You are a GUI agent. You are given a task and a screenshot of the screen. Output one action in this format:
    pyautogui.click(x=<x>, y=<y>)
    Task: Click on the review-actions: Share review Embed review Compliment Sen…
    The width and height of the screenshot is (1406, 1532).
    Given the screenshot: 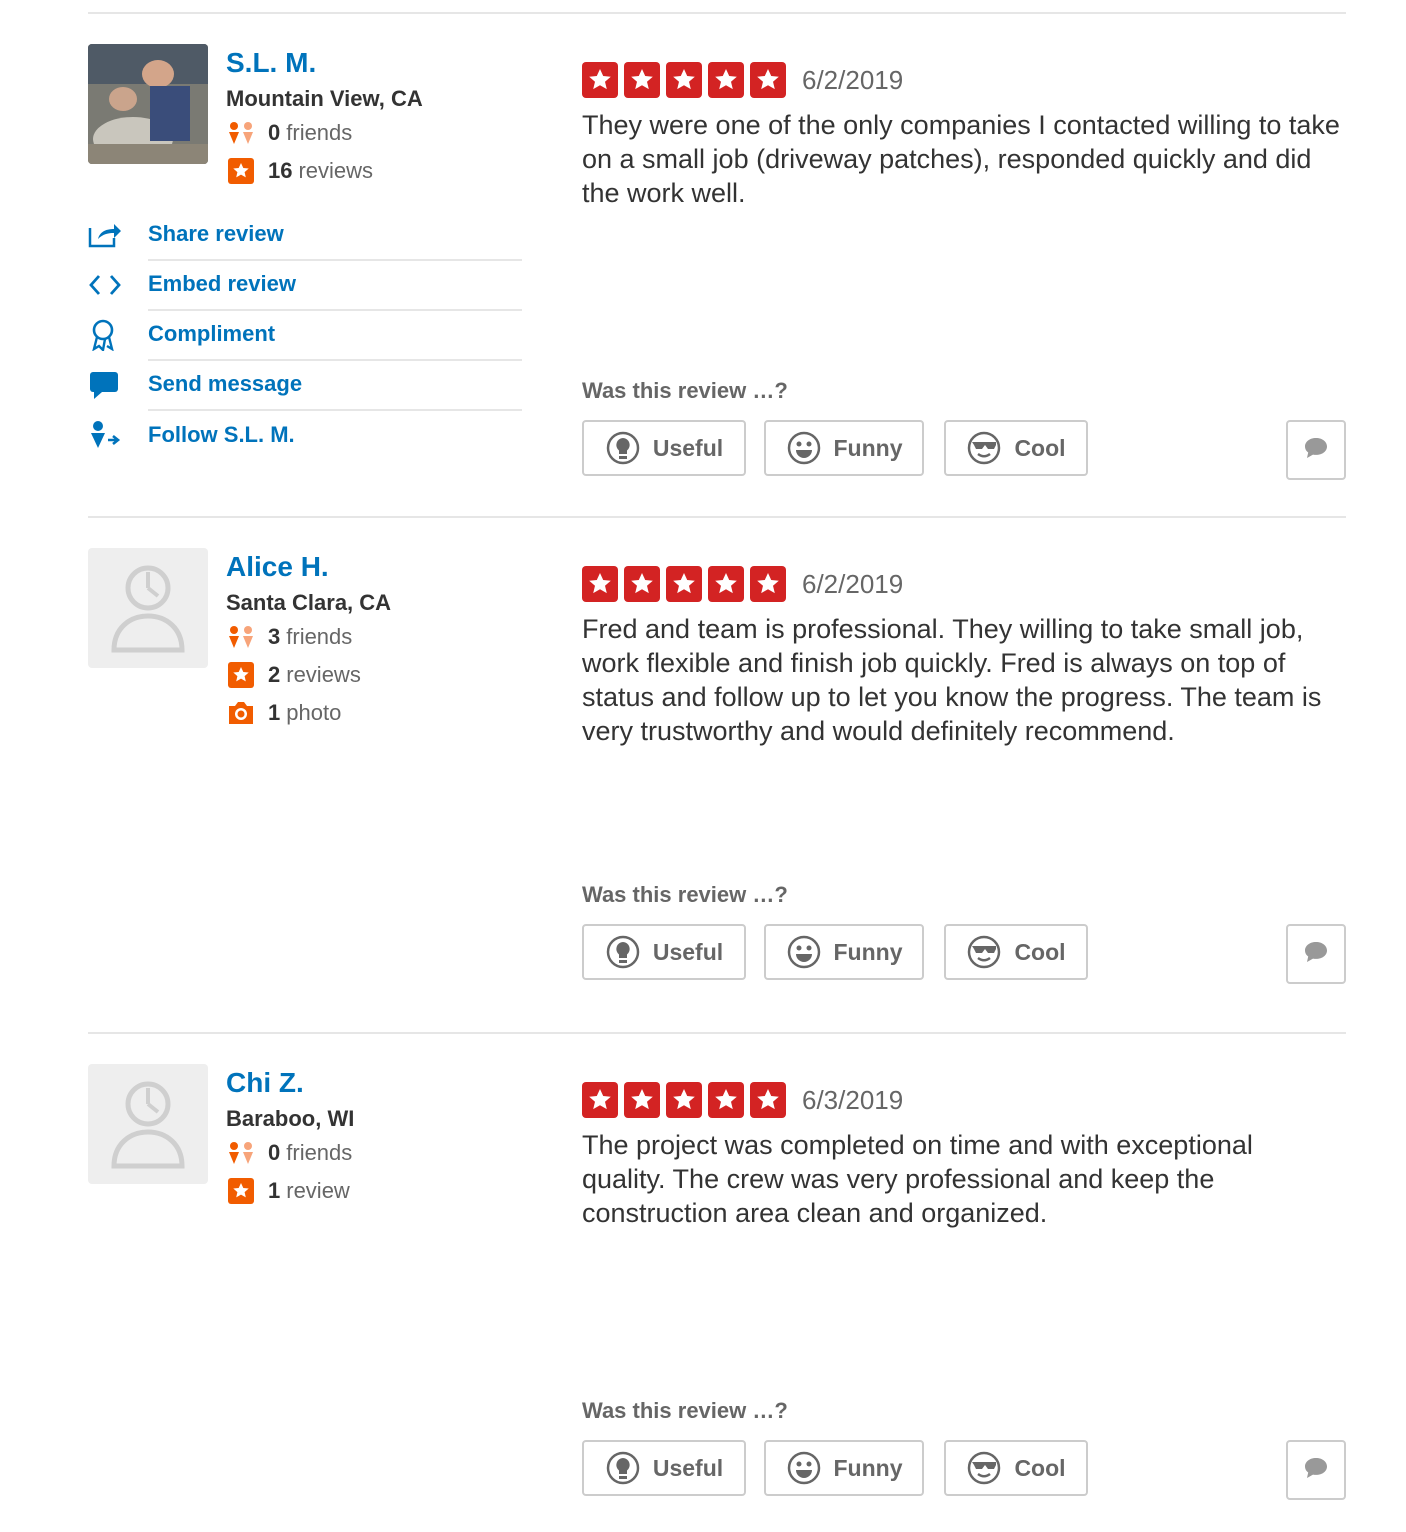 What is the action you would take?
    pyautogui.click(x=305, y=335)
    